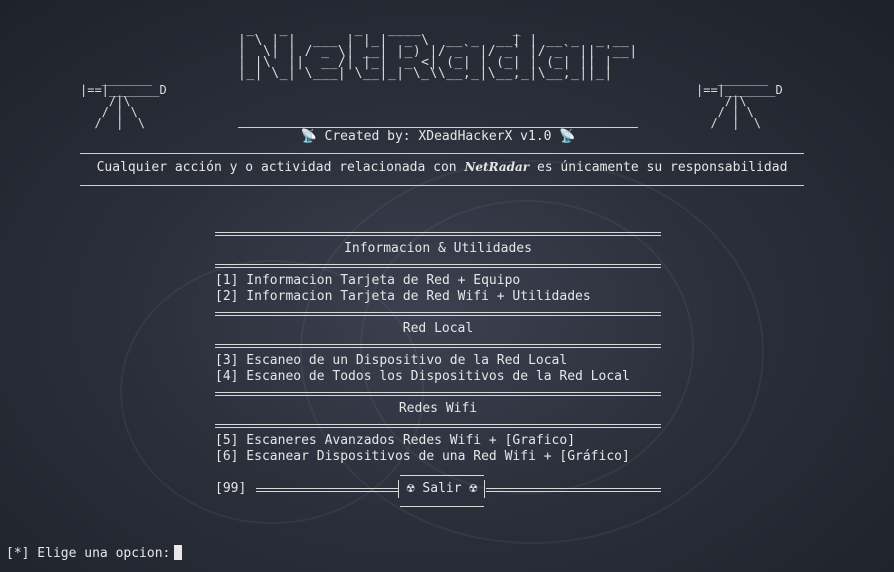 The image size is (894, 572). Describe the element at coordinates (442, 185) in the screenshot. I see `notice-bottom-rule` at that location.